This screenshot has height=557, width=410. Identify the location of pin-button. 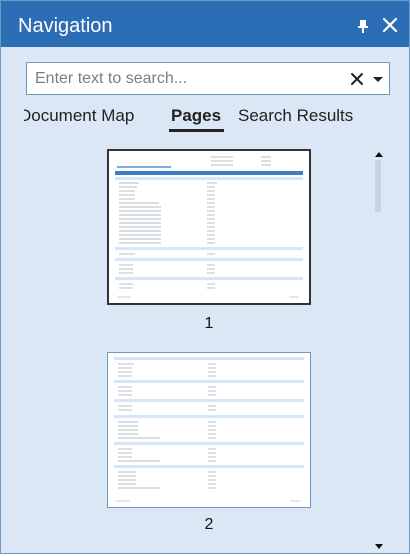
(362, 25).